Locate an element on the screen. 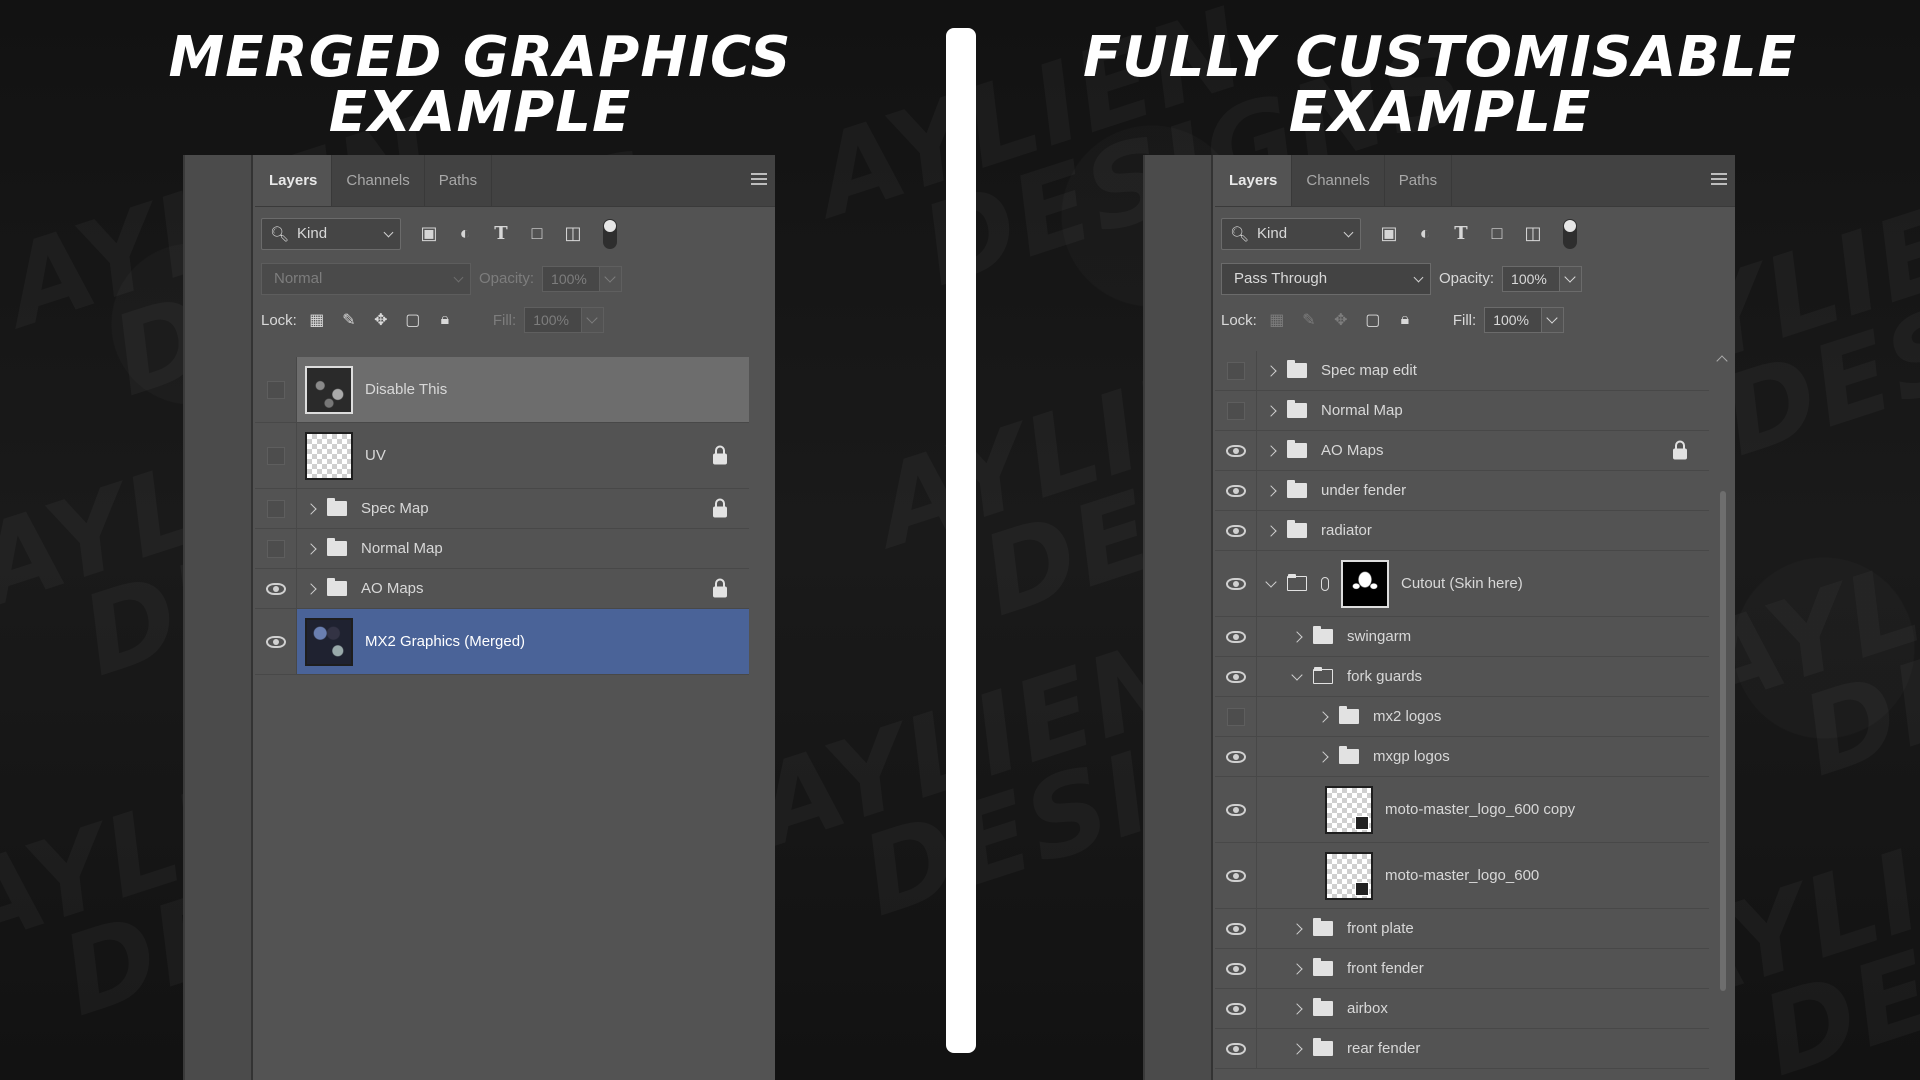 The image size is (1920, 1080). layer-row: swingarm is located at coordinates (1462, 637).